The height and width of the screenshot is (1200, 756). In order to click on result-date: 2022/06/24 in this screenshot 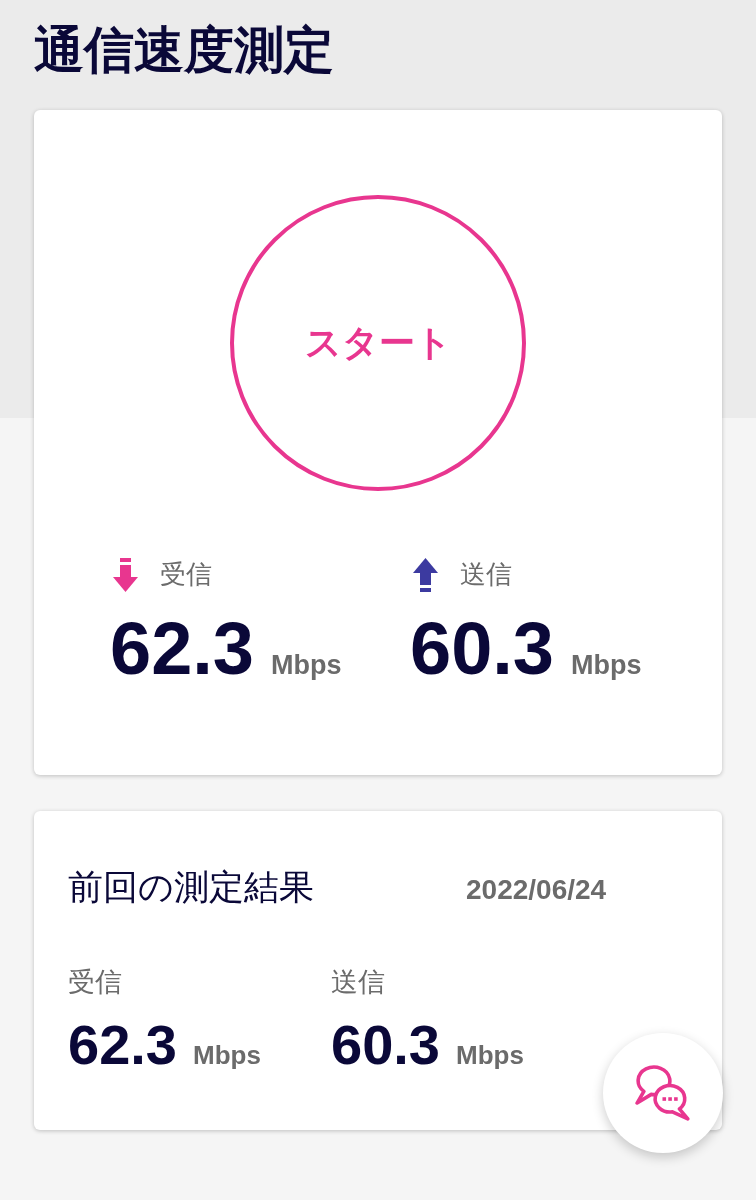, I will do `click(537, 890)`.